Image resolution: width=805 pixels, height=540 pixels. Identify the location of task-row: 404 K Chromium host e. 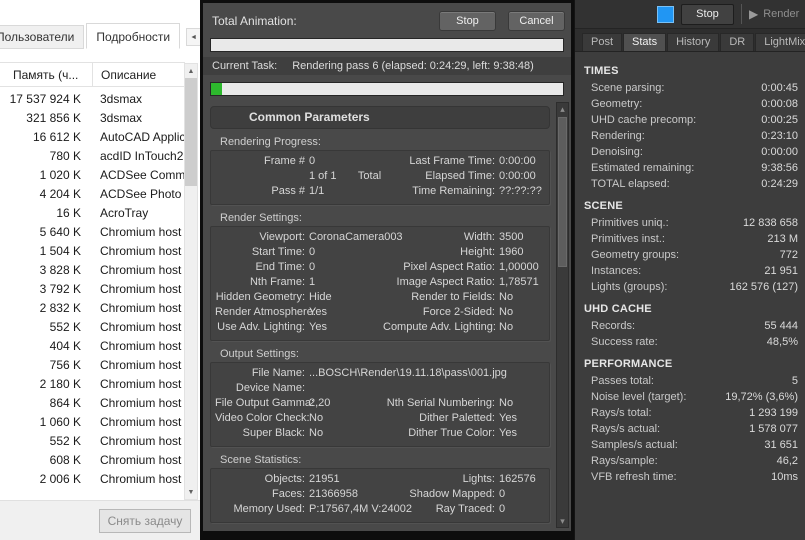
(92, 345).